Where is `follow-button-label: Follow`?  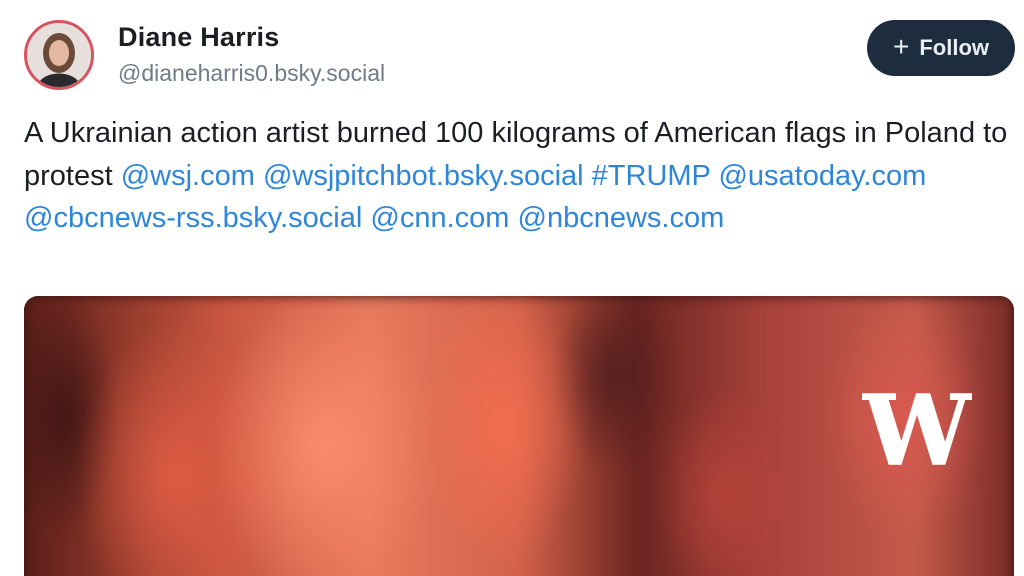
follow-button-label: Follow is located at coordinates (954, 47).